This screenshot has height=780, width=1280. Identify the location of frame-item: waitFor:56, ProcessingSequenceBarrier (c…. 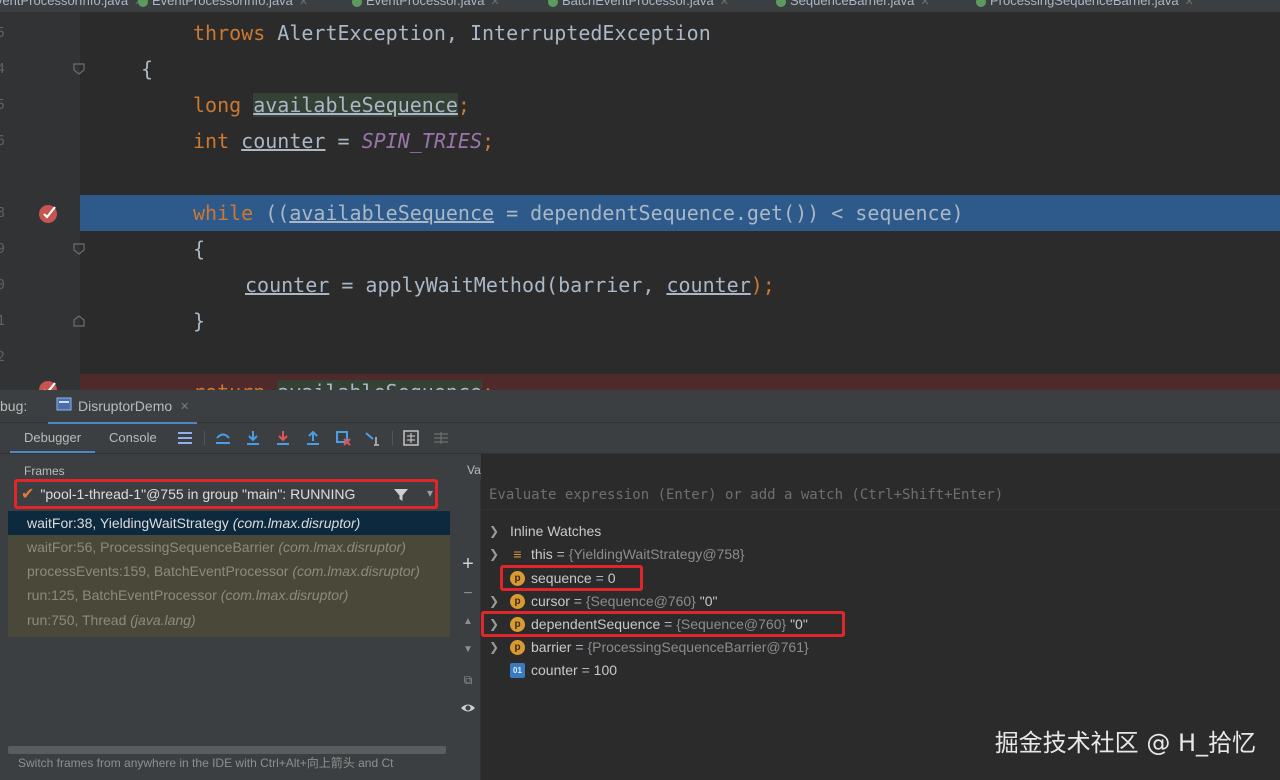
(229, 547).